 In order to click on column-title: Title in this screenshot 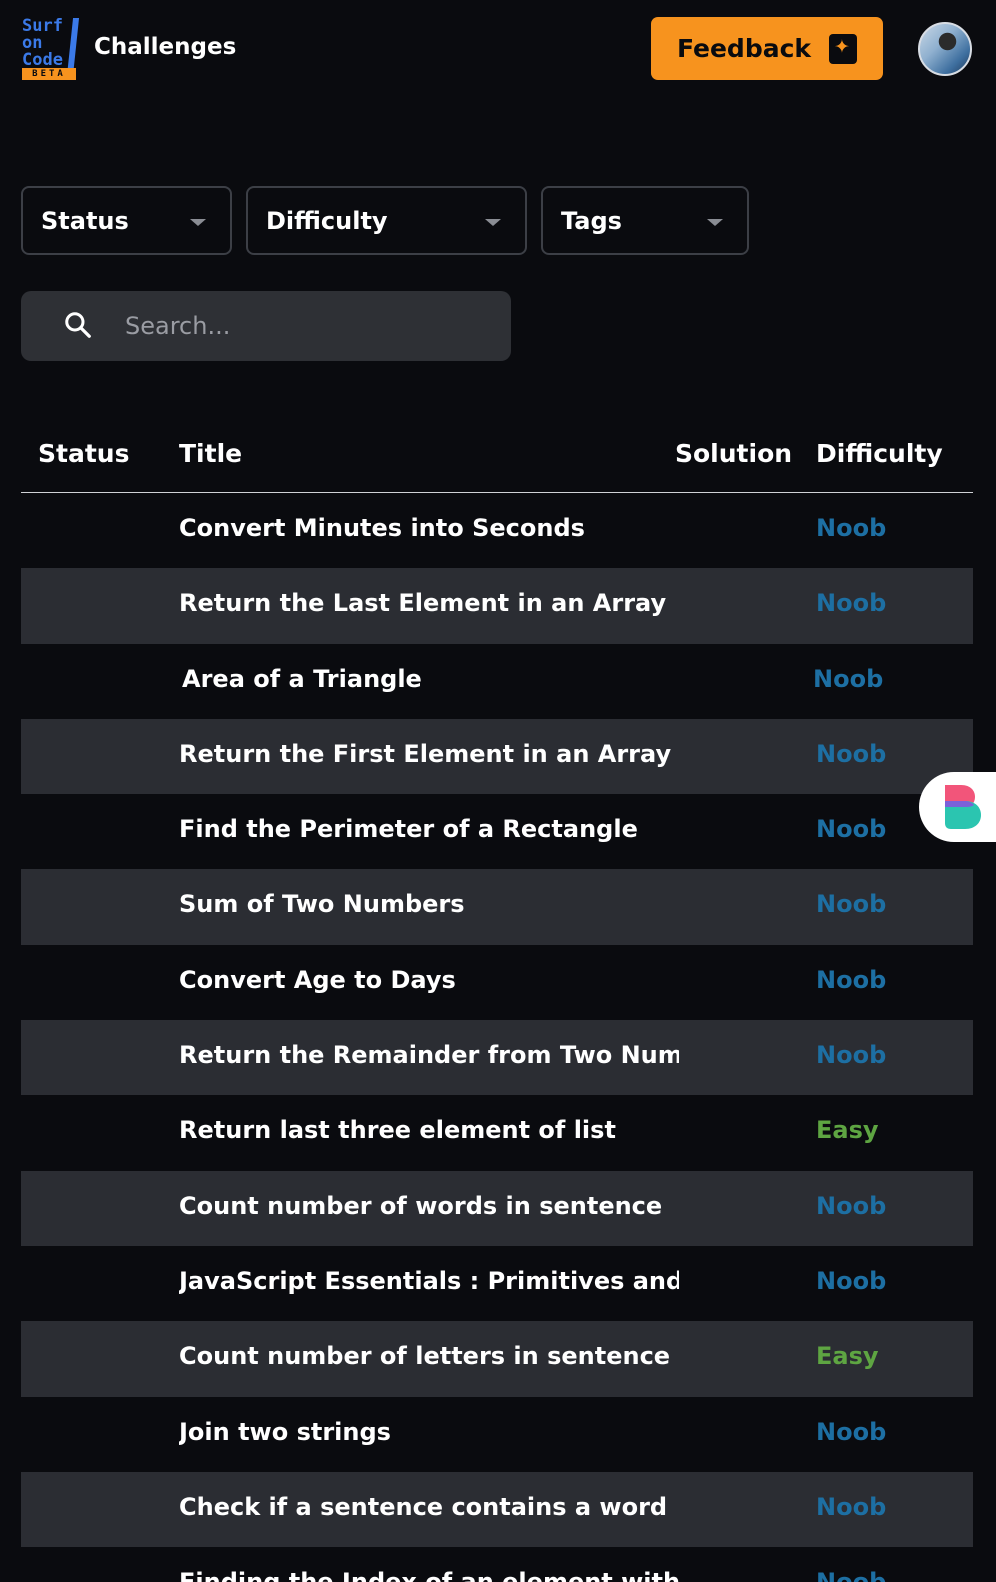, I will do `click(210, 453)`.